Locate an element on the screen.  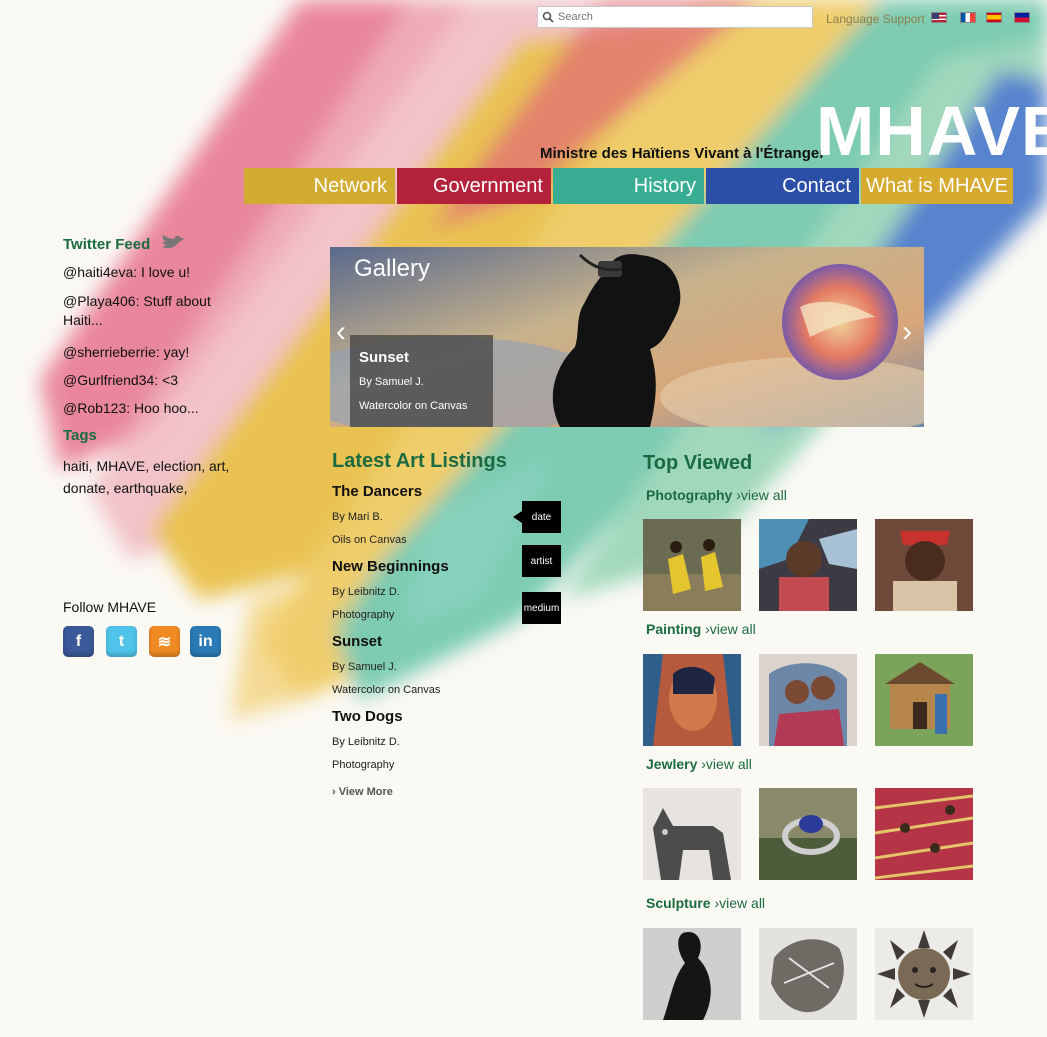
caption-medium: Watercolor on Canvas is located at coordinates (413, 406).